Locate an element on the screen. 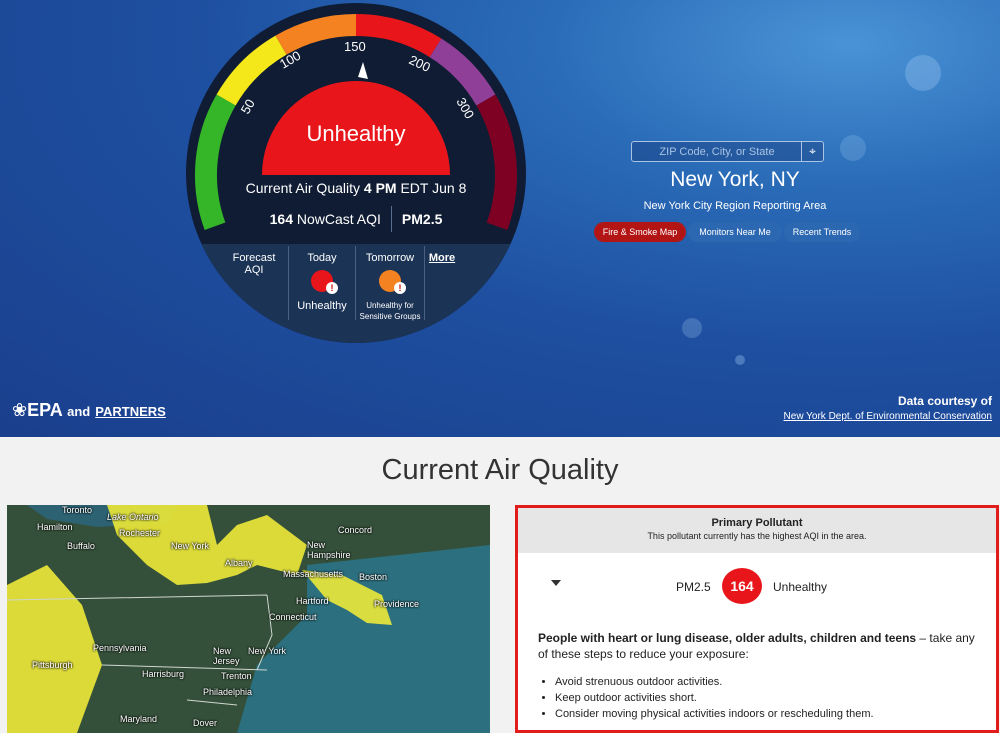  map-label: Connecticut is located at coordinates (293, 617).